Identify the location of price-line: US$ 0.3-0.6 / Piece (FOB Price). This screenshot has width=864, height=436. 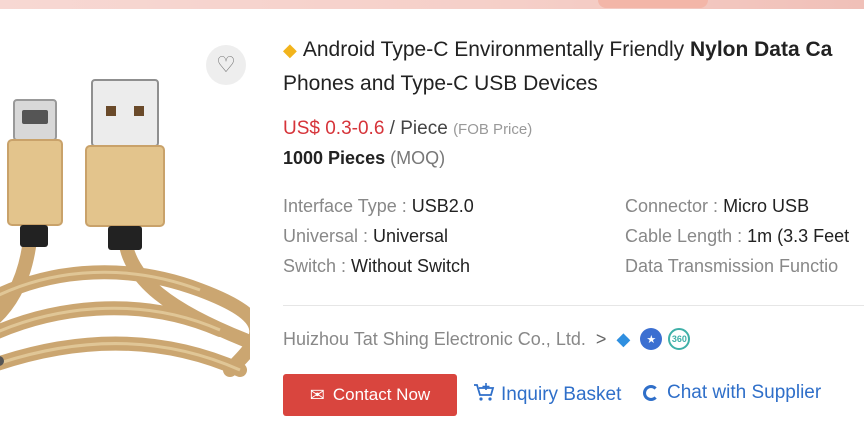
(407, 129).